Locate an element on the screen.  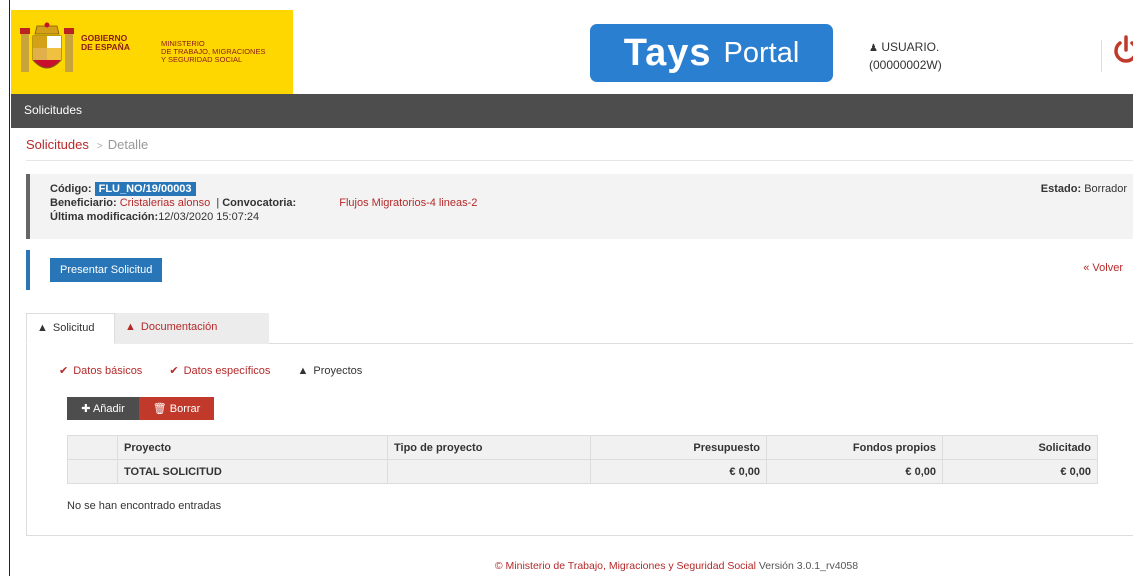
section-proyectos: ▲ Proyectos is located at coordinates (329, 371).